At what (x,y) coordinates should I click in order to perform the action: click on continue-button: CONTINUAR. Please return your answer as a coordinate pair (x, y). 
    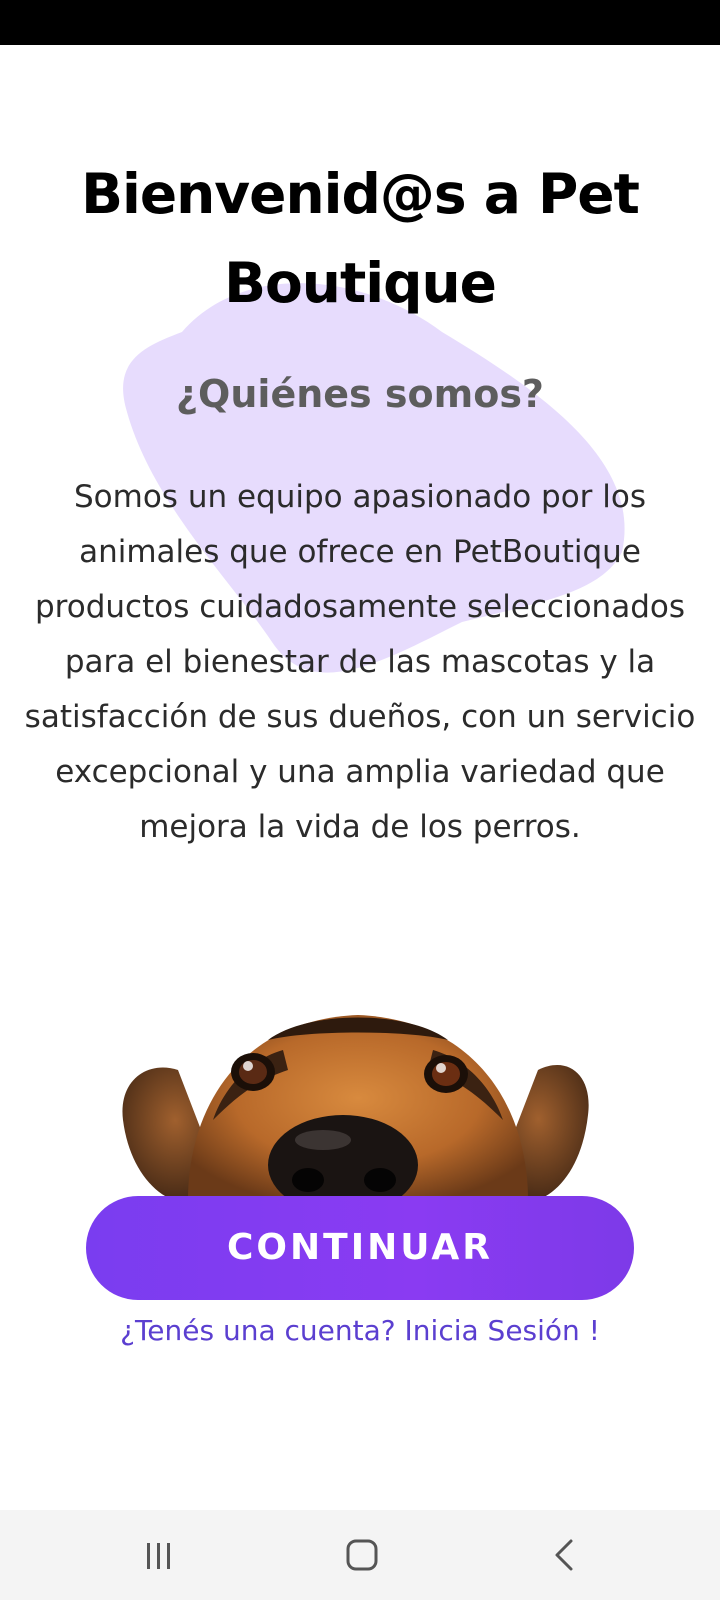
    Looking at the image, I should click on (360, 1248).